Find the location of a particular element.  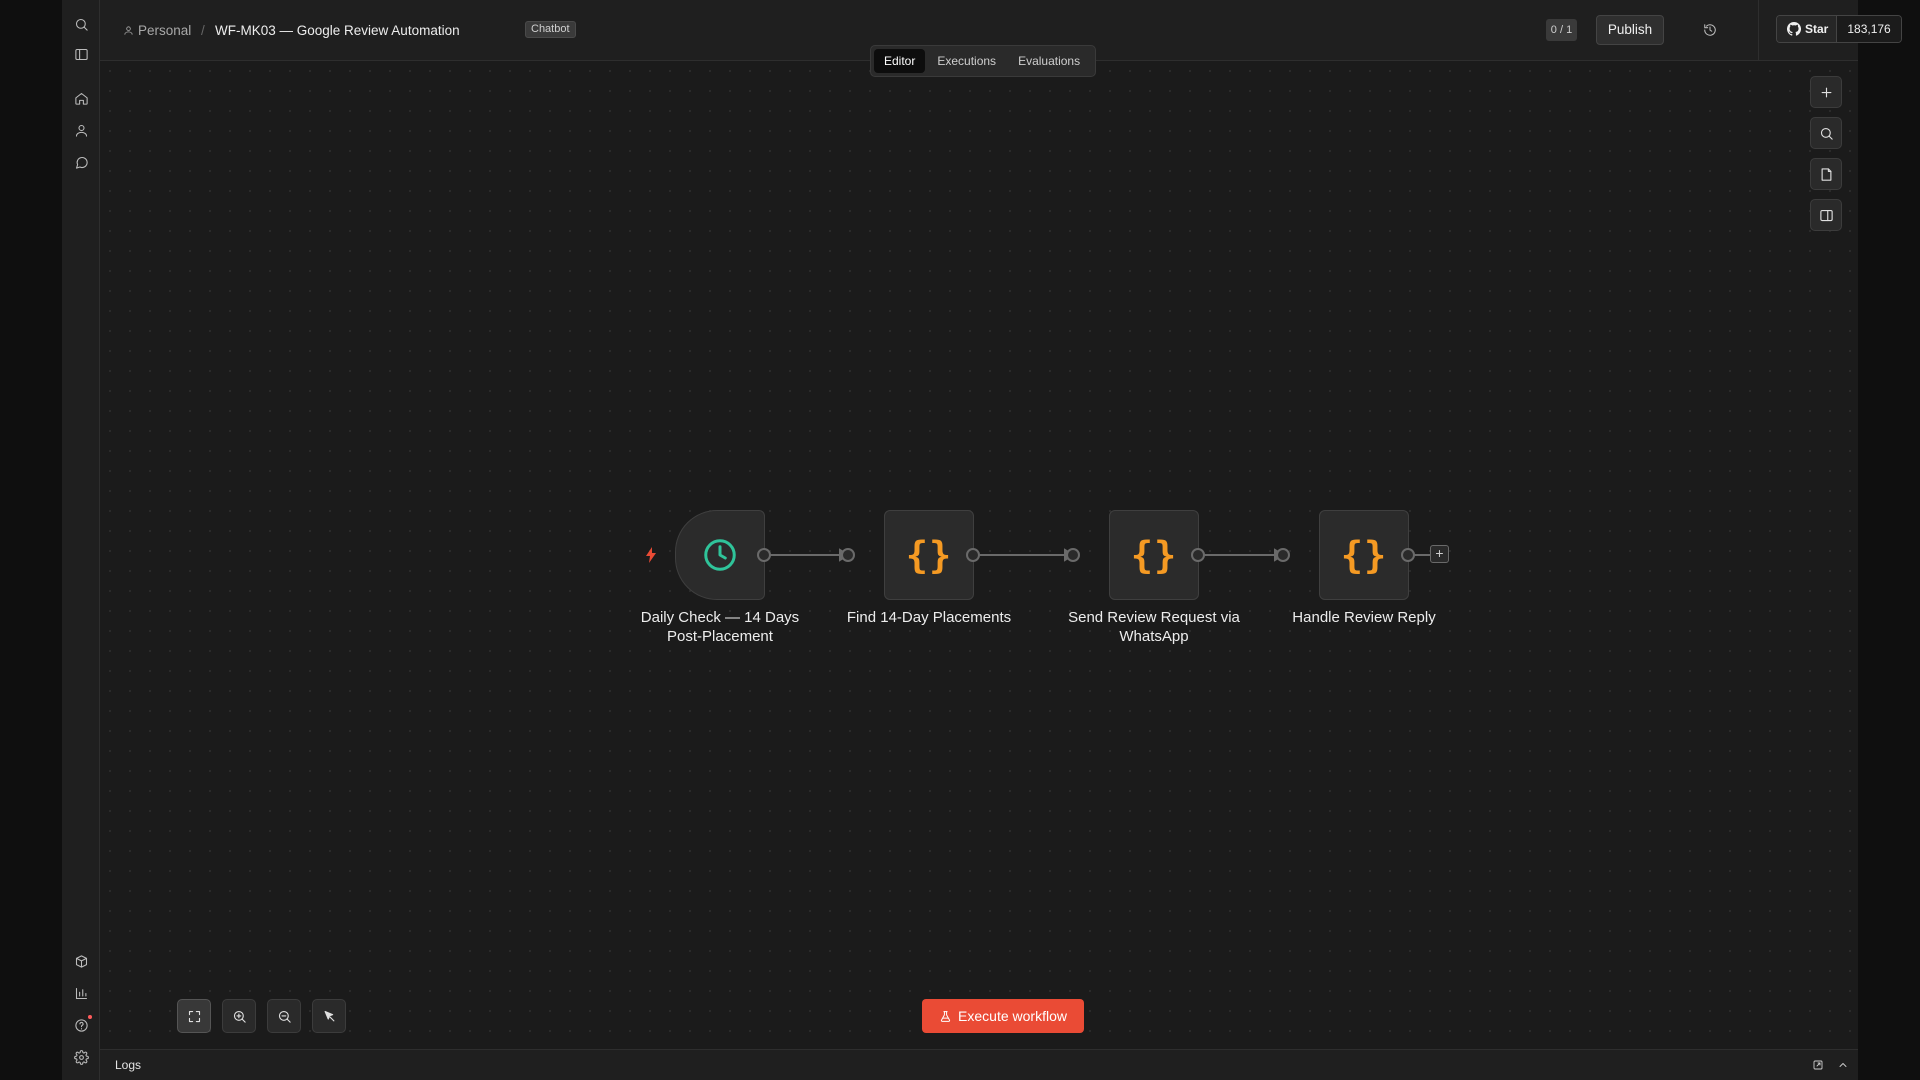

zoom-out-button is located at coordinates (284, 1016).